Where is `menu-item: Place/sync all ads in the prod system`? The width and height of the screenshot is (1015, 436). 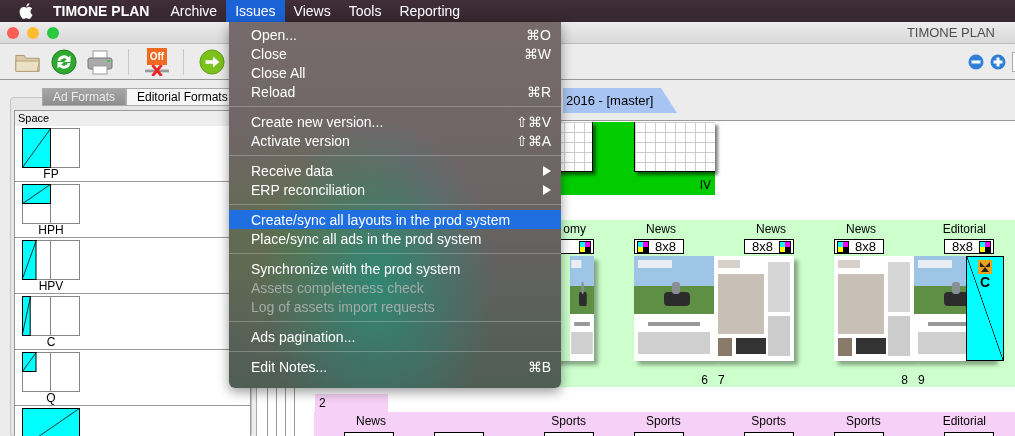
menu-item: Place/sync all ads in the prod system is located at coordinates (395, 238).